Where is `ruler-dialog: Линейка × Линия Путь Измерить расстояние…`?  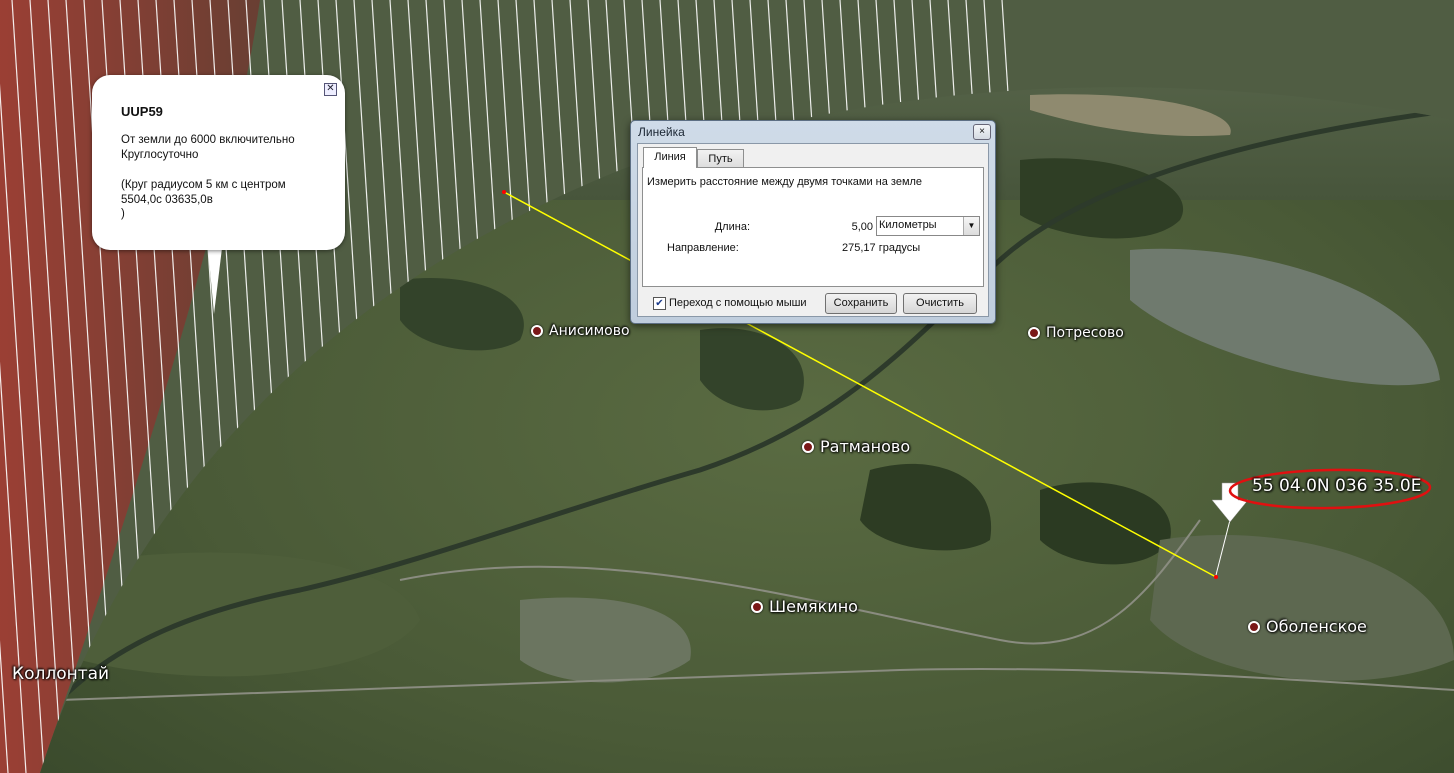 ruler-dialog: Линейка × Линия Путь Измерить расстояние… is located at coordinates (813, 222).